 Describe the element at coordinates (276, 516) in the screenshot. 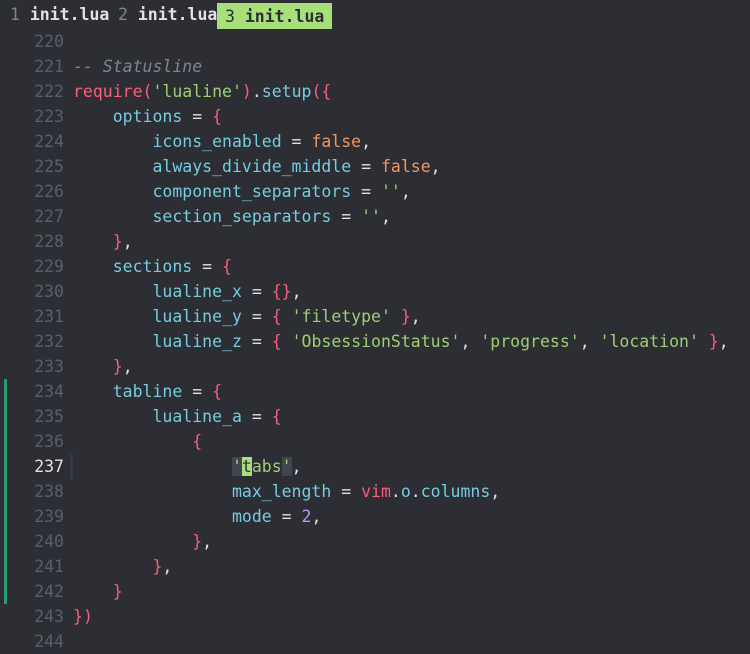

I see `line-text: mode = 2,` at that location.